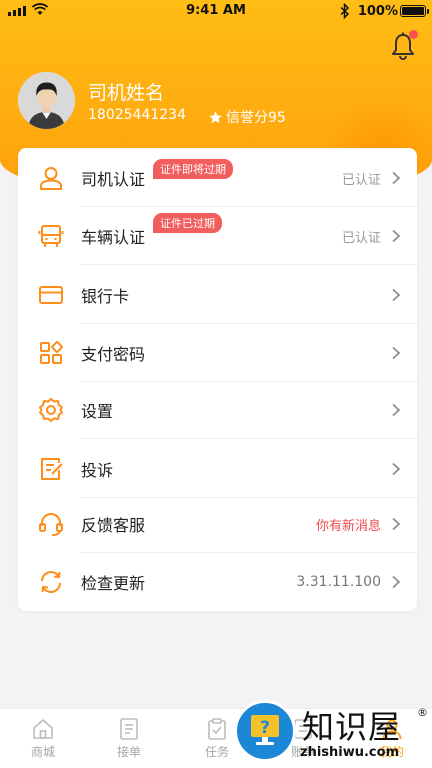 This screenshot has height=768, width=432. I want to click on watermark-registered: ®, so click(422, 712).